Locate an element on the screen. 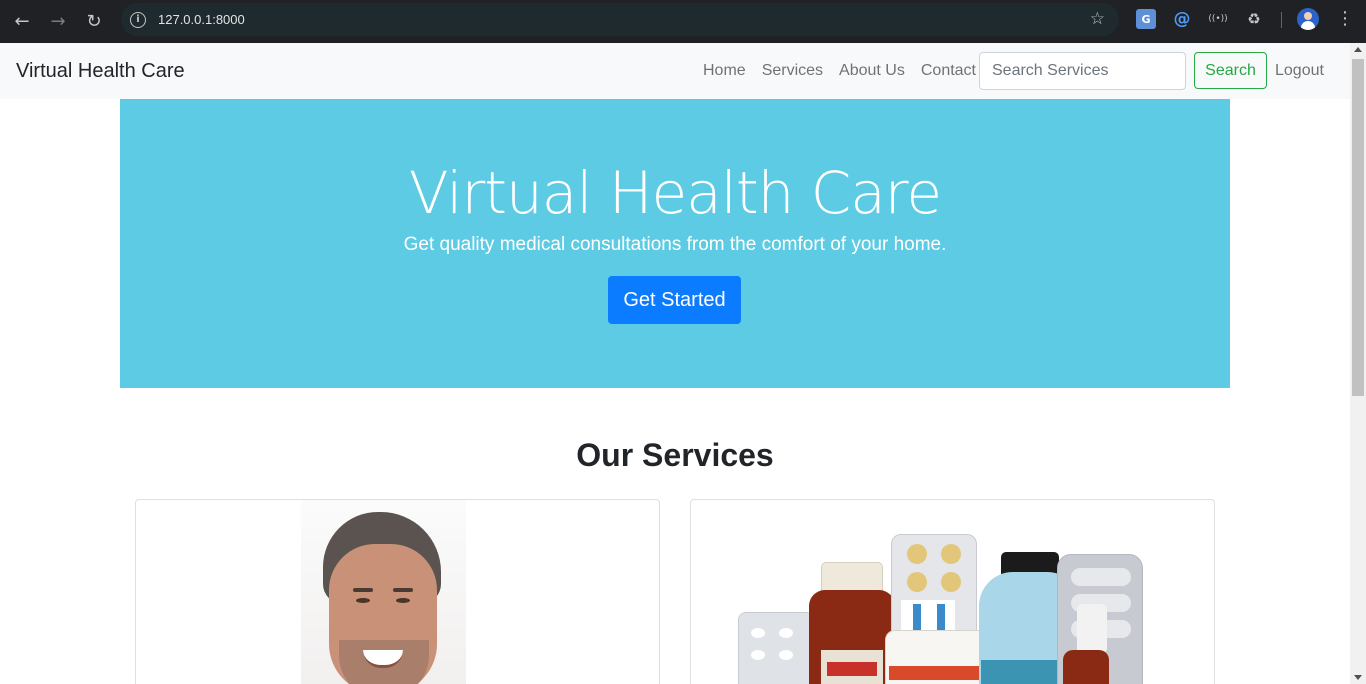 This screenshot has height=684, width=1366. page-scrollbar is located at coordinates (1358, 363).